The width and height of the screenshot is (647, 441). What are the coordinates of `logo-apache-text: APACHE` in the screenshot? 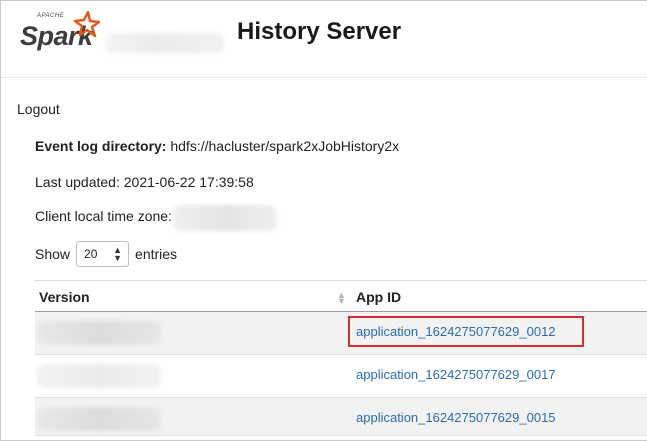 It's located at (51, 16).